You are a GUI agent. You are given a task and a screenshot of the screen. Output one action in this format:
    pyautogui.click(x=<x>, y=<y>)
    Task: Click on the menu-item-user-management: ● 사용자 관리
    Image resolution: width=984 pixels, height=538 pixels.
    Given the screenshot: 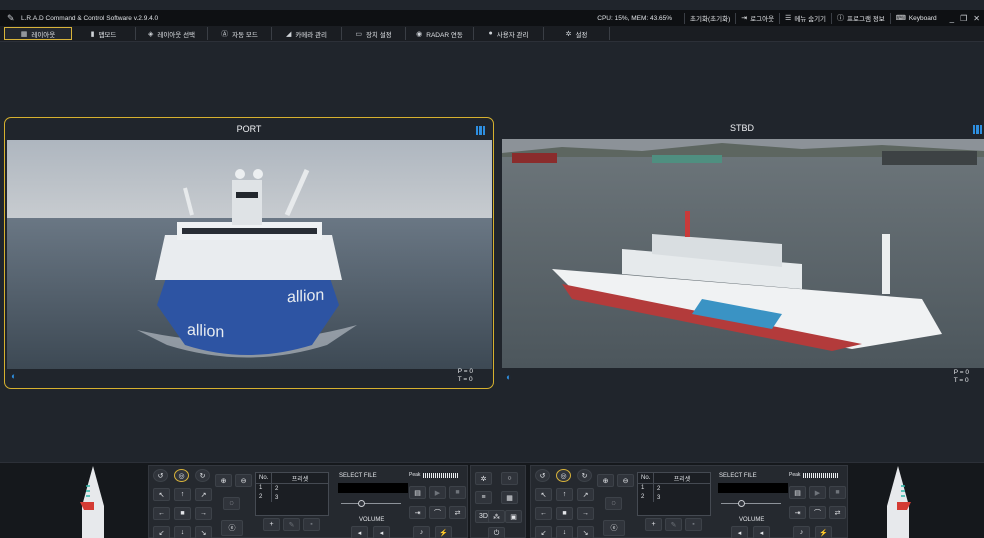 What is the action you would take?
    pyautogui.click(x=509, y=33)
    